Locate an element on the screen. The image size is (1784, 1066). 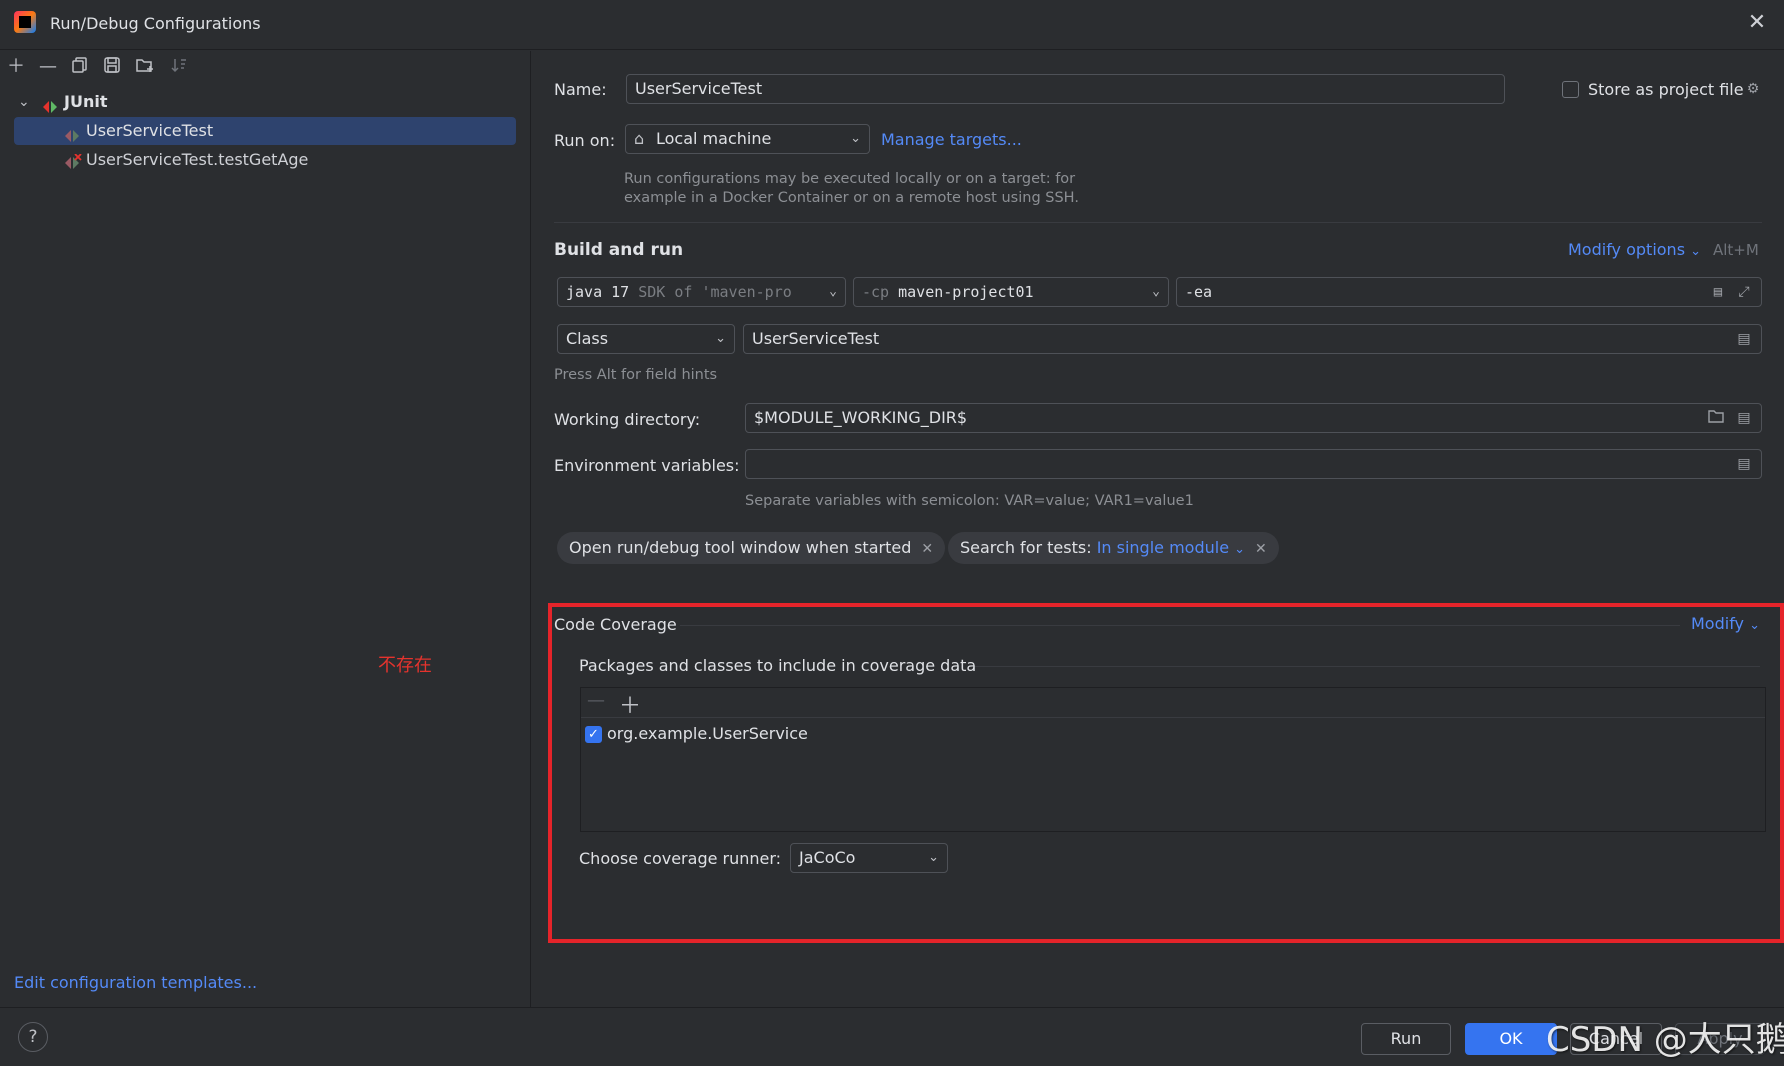
dialog-footer: ? Run OK Cancel Apply is located at coordinates (892, 1036).